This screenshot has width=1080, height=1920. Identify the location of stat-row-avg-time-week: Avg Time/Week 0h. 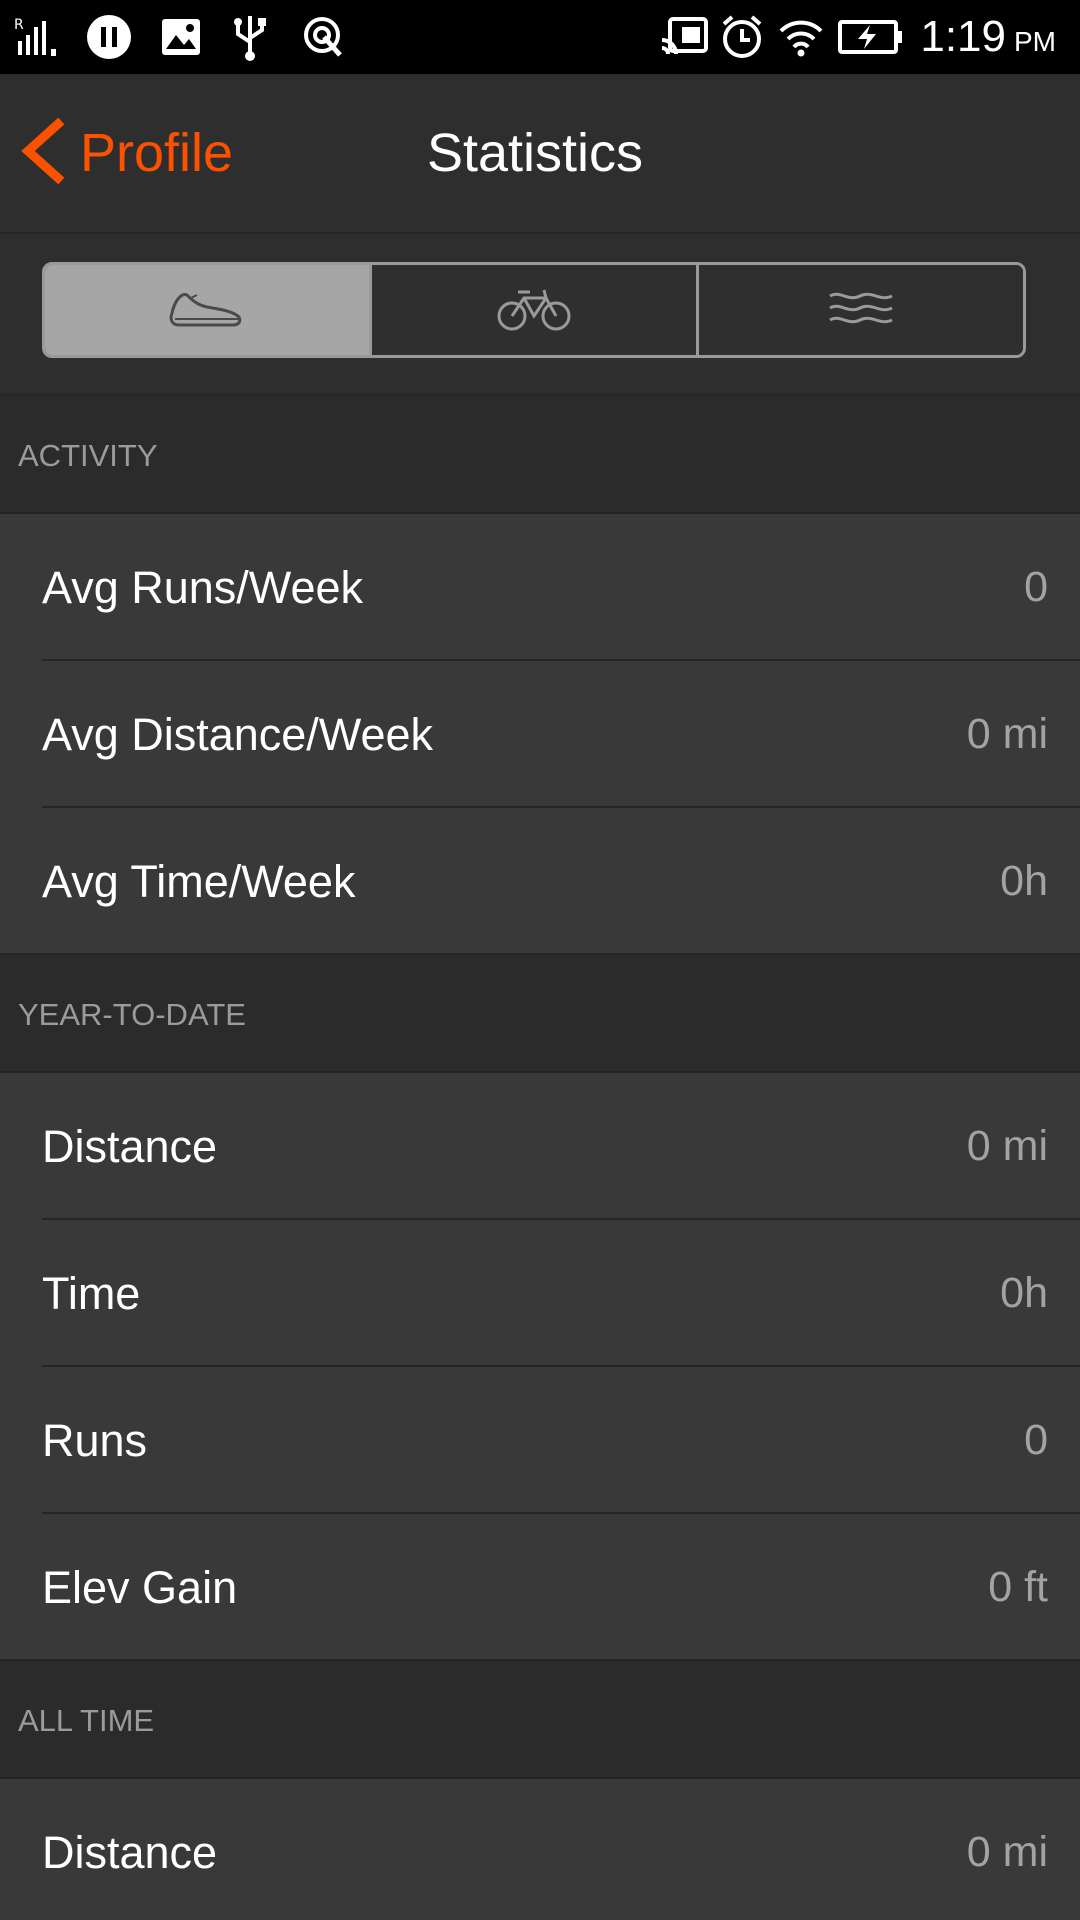
(540, 881).